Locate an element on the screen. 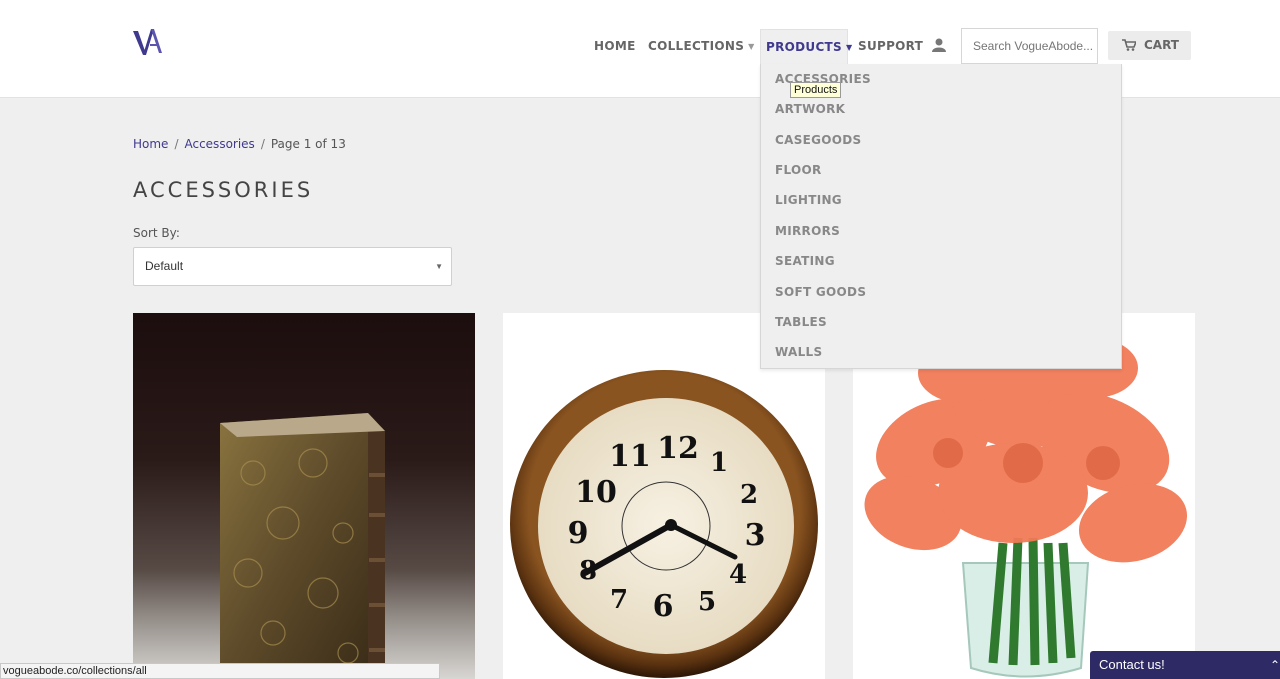 This screenshot has height=679, width=1280. products-tooltip: Products is located at coordinates (816, 90).